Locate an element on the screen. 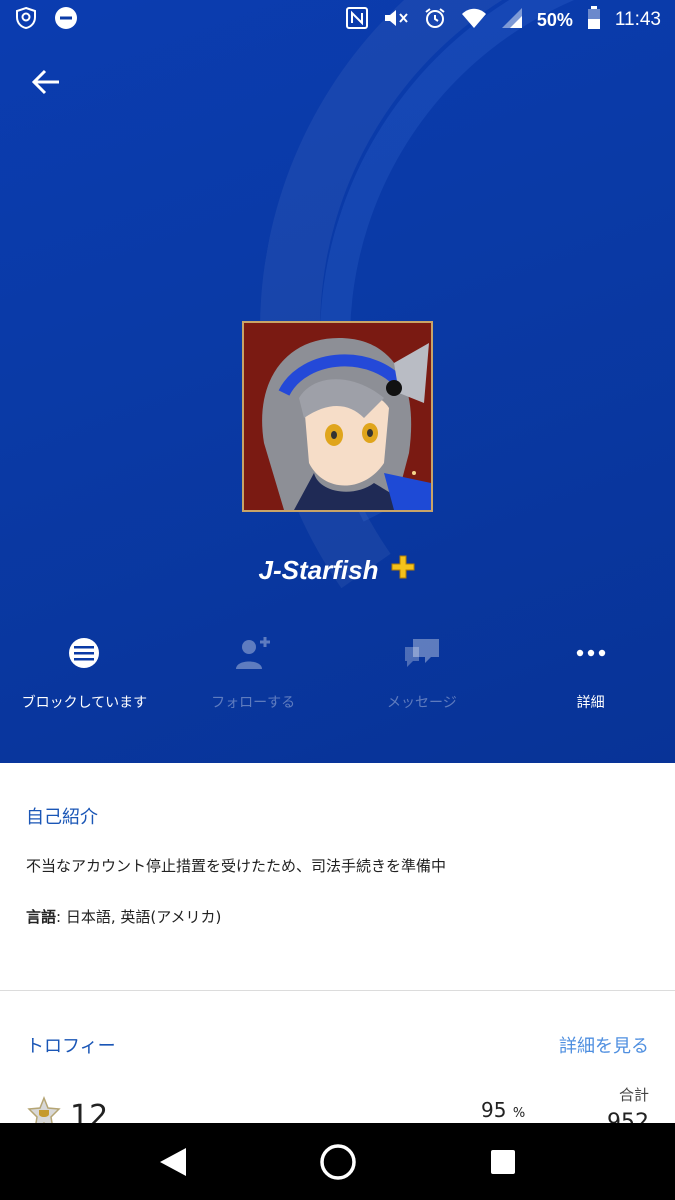  nav-back-button is located at coordinates (173, 1162).